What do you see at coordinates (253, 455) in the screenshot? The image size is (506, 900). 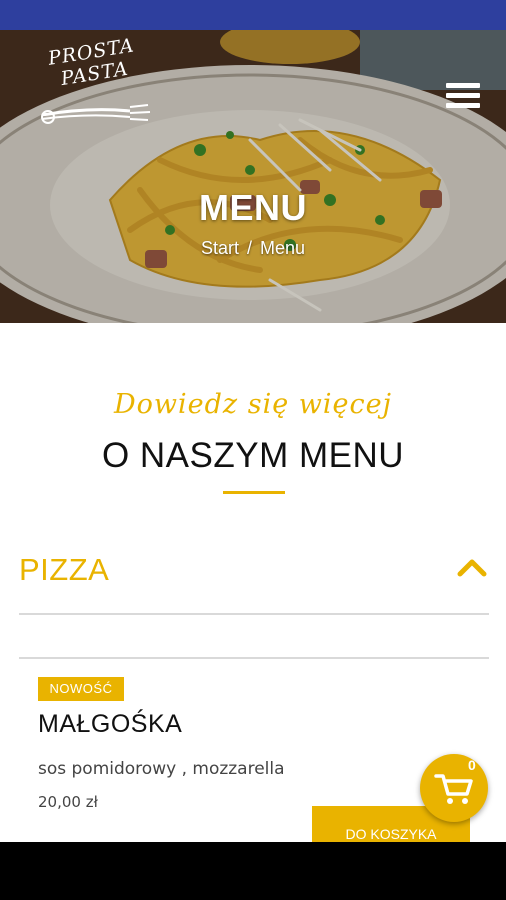 I see `section-title: O NASZYM MENU` at bounding box center [253, 455].